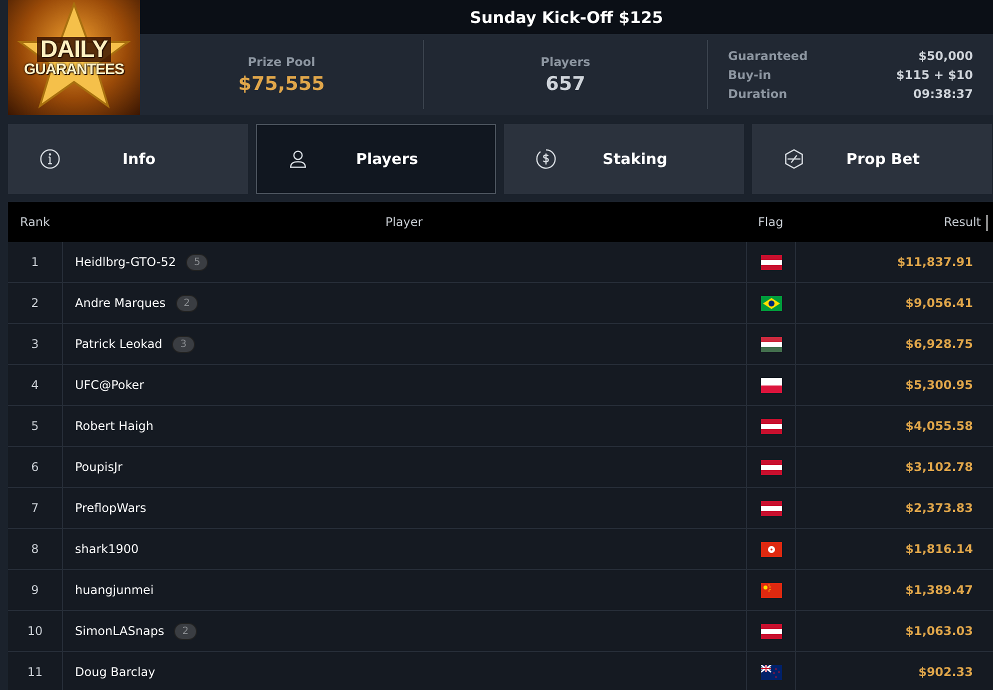 This screenshot has height=690, width=993. I want to click on tournament-title: Sunday Kick-Off $125, so click(567, 17).